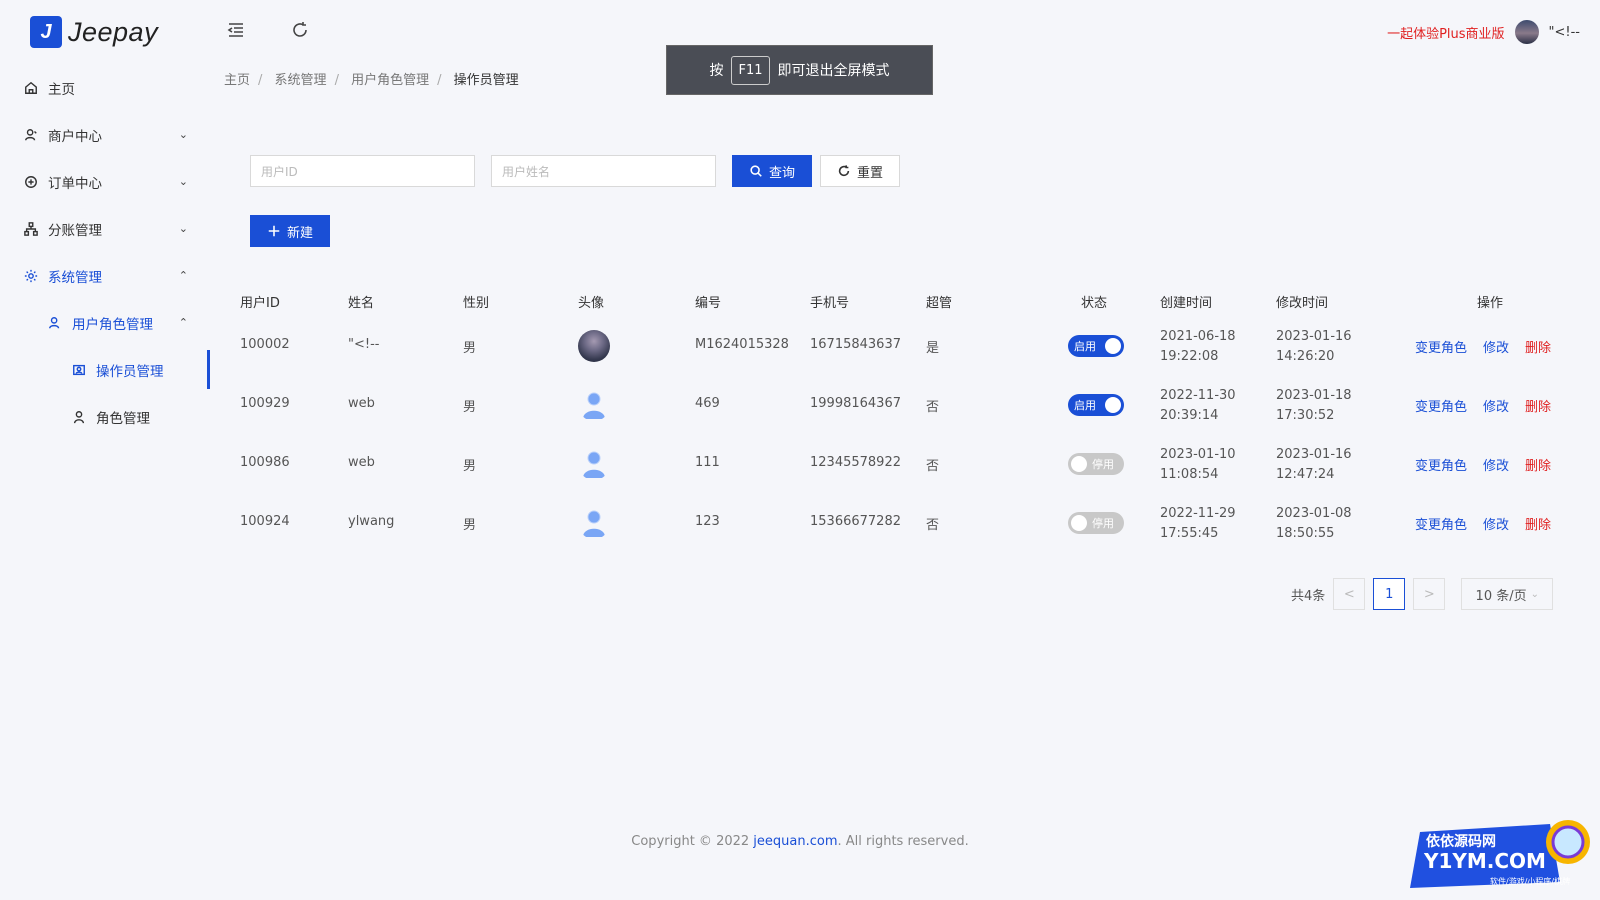 This screenshot has width=1600, height=900. I want to click on sidebar: J Jeepay 主页 商户中心 ⌄ 订单中心 ⌄ 分账管理 ⌄ 系统管理 ⌃, so click(105, 450).